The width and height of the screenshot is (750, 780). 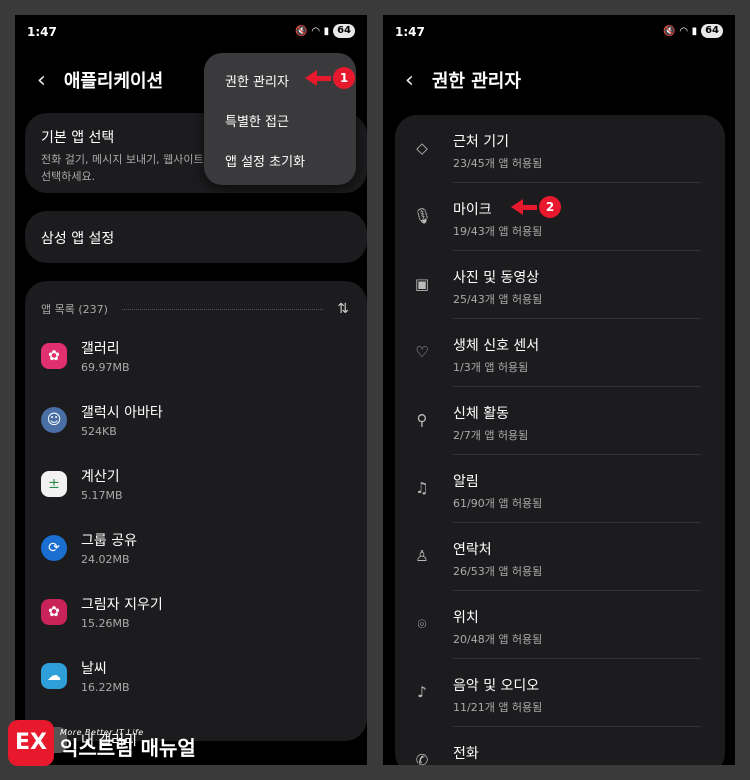 What do you see at coordinates (476, 81) in the screenshot?
I see `page-title: 권한 관리자` at bounding box center [476, 81].